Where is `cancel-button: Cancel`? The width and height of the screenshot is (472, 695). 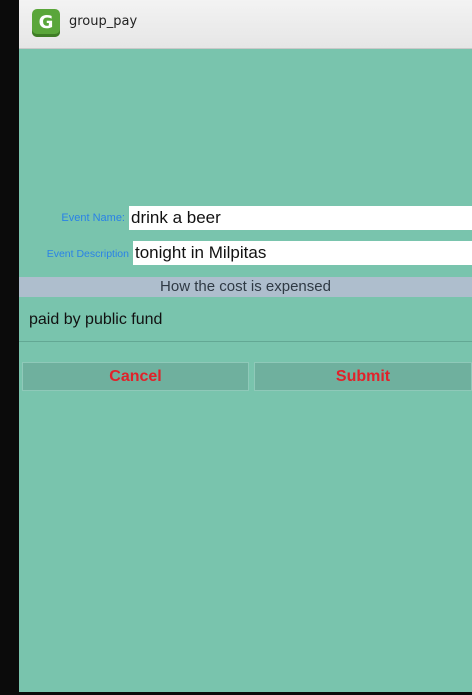
cancel-button: Cancel is located at coordinates (135, 376).